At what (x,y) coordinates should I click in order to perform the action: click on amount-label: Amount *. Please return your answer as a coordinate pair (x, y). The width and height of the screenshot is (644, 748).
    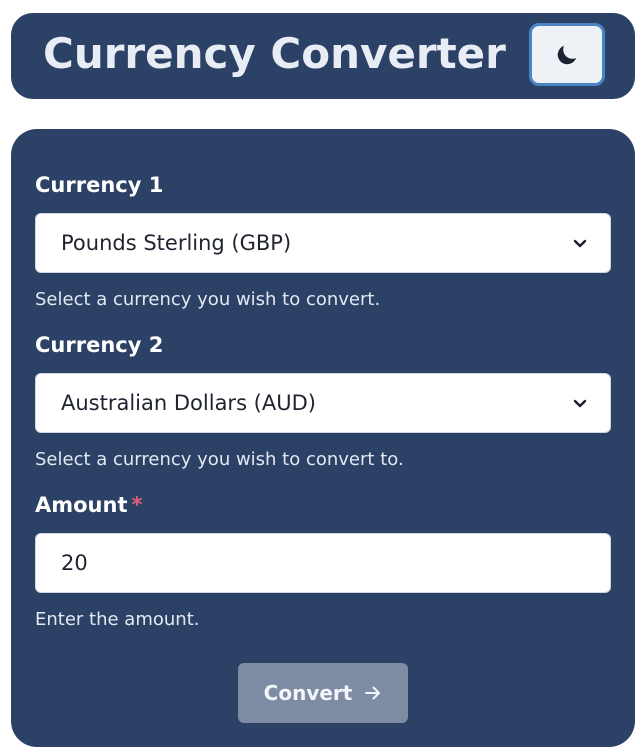
    Looking at the image, I should click on (89, 505).